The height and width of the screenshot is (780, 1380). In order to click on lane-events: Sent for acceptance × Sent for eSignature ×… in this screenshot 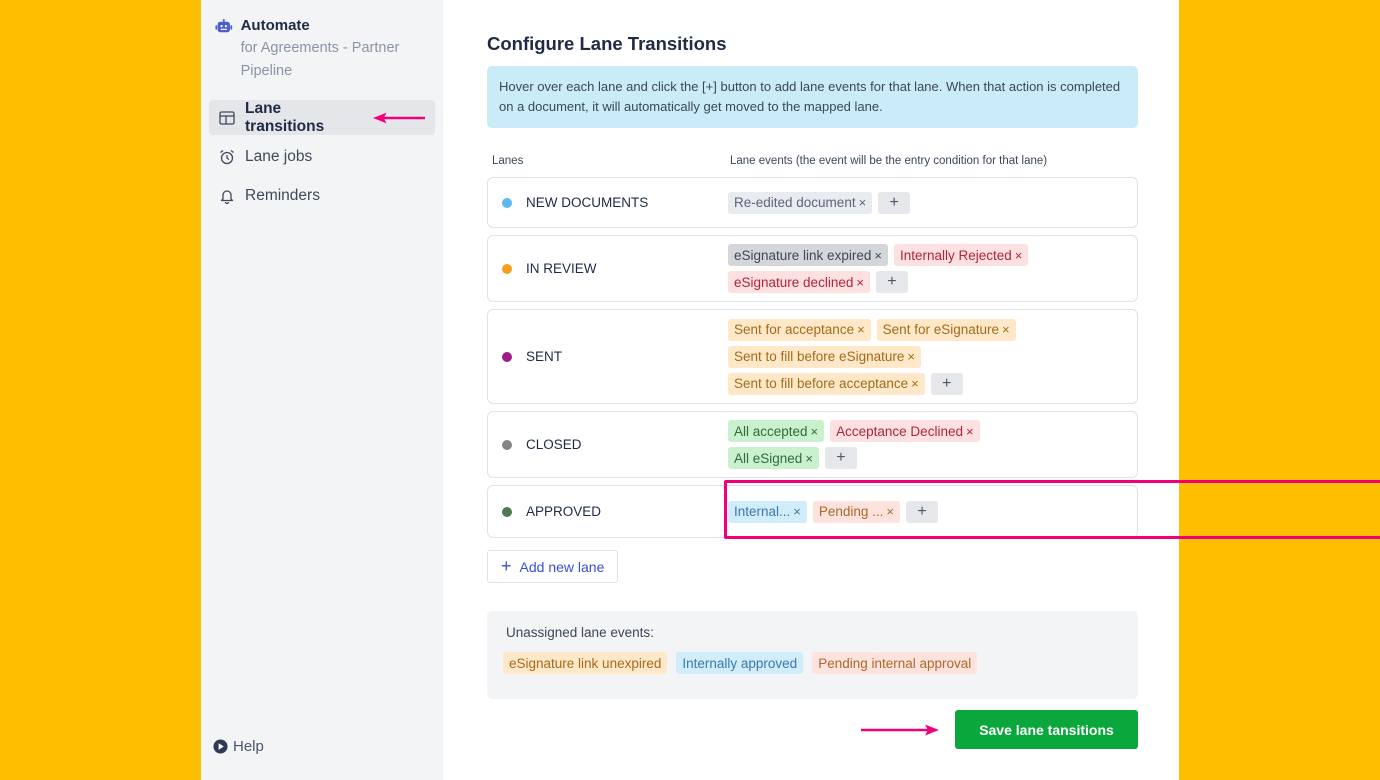, I will do `click(888, 357)`.